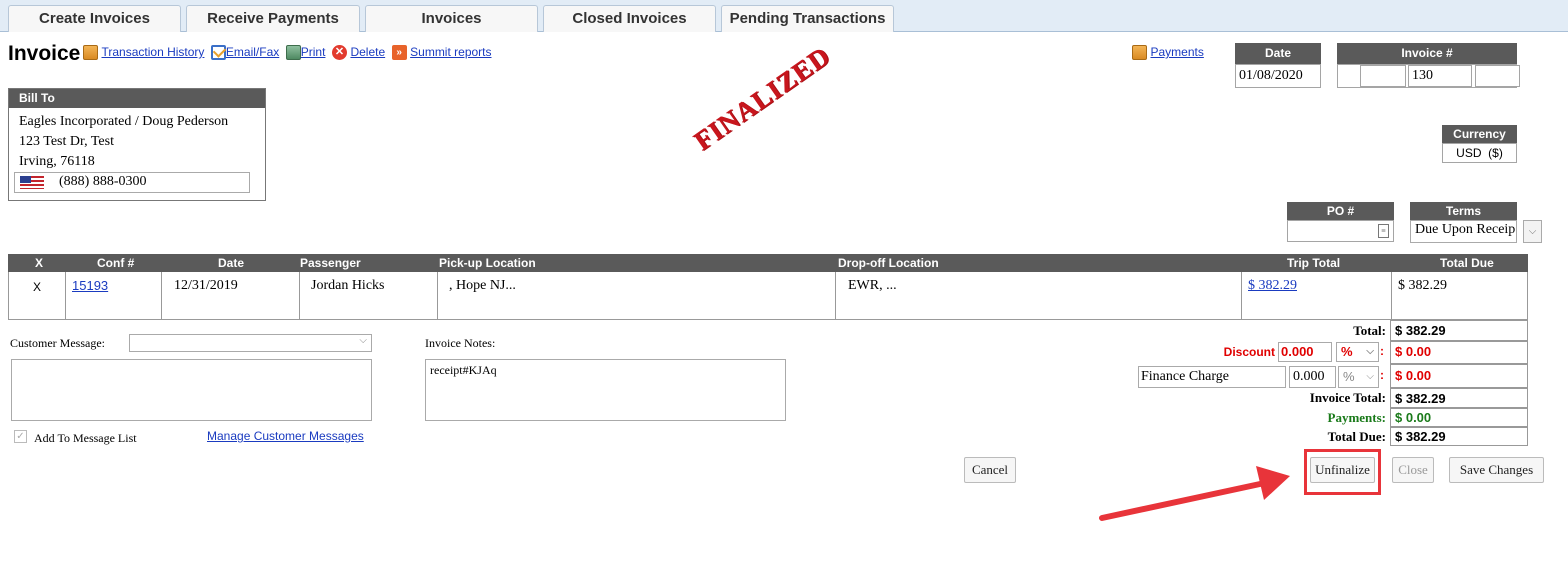 This screenshot has height=578, width=1568. What do you see at coordinates (1479, 153) in the screenshot?
I see `currency-value: USD ($)` at bounding box center [1479, 153].